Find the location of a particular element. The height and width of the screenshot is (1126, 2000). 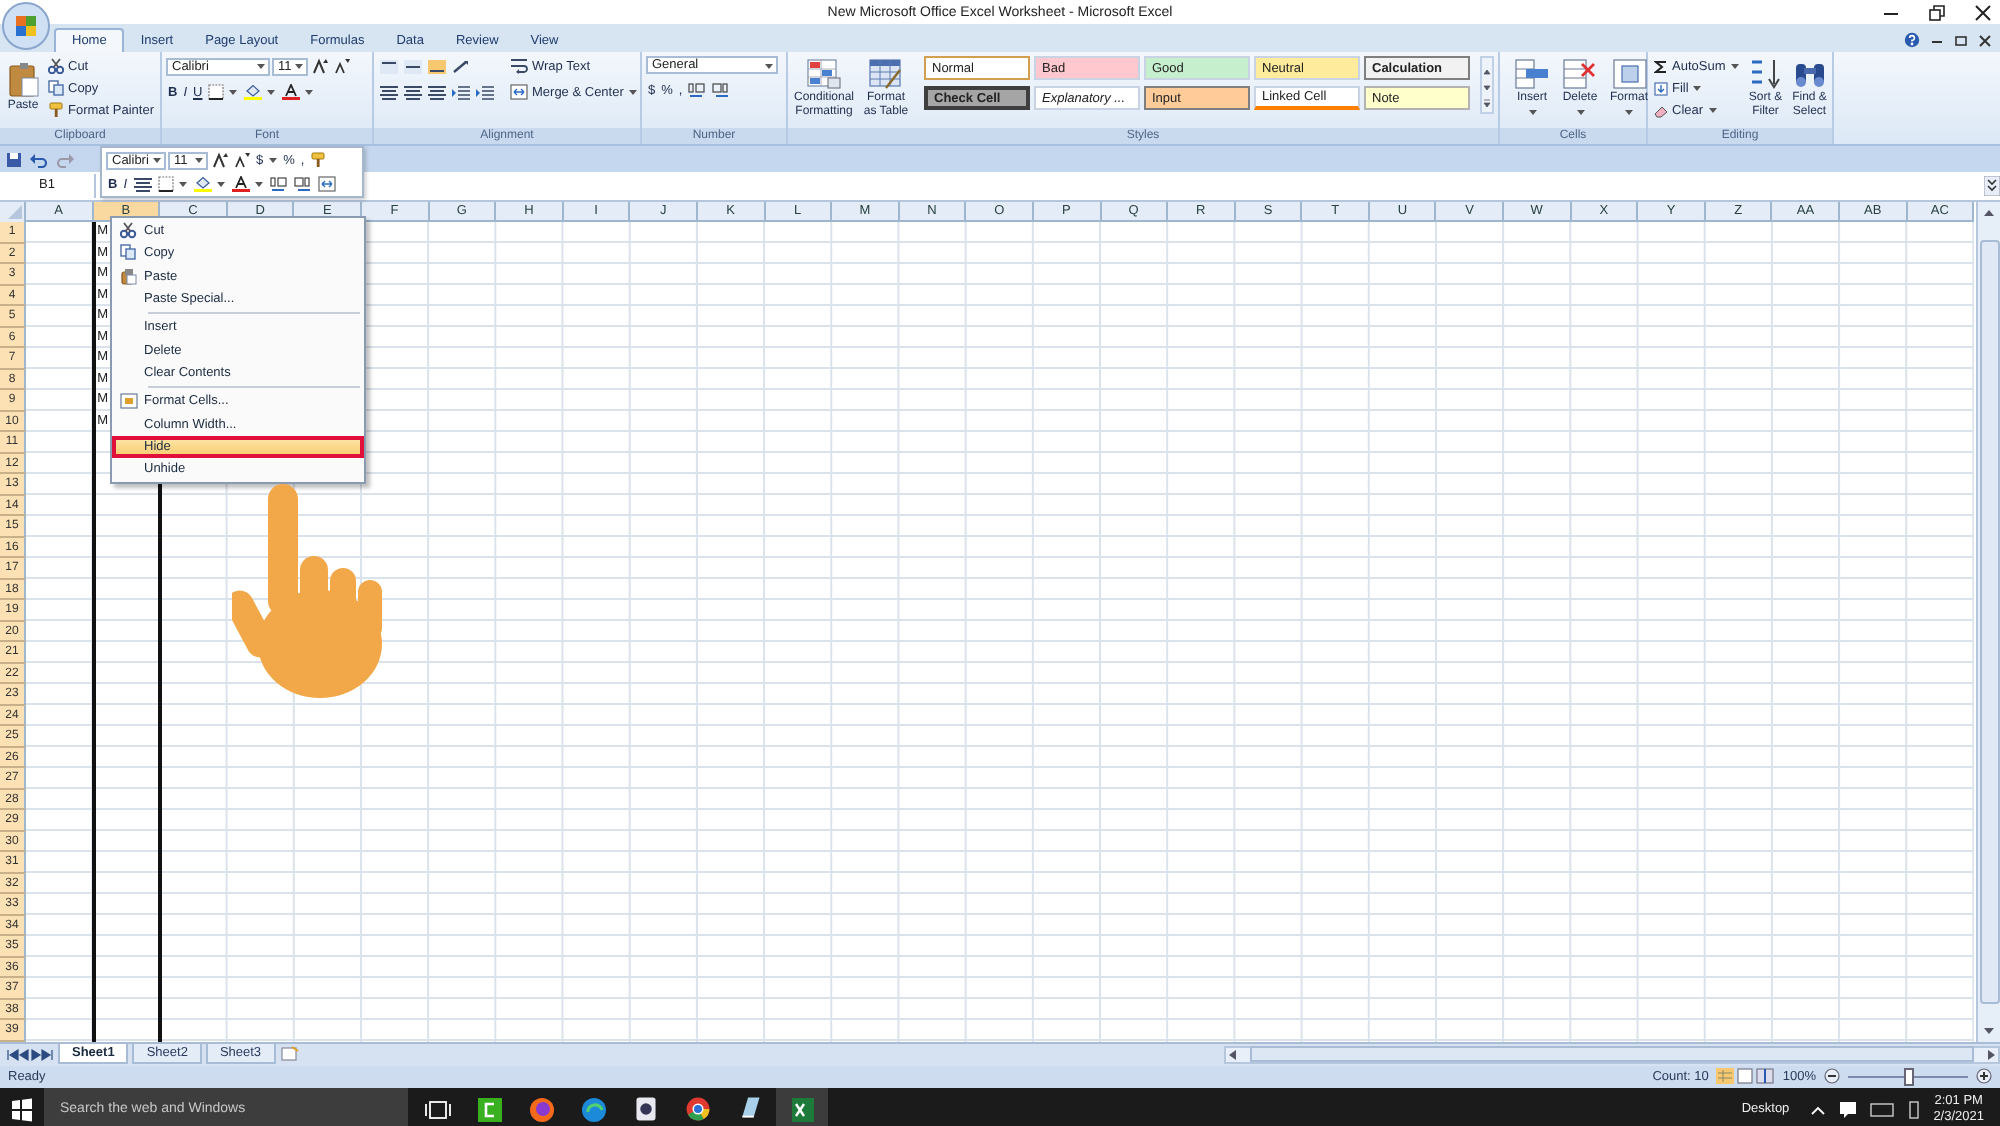

message-icon is located at coordinates (1847, 1109).